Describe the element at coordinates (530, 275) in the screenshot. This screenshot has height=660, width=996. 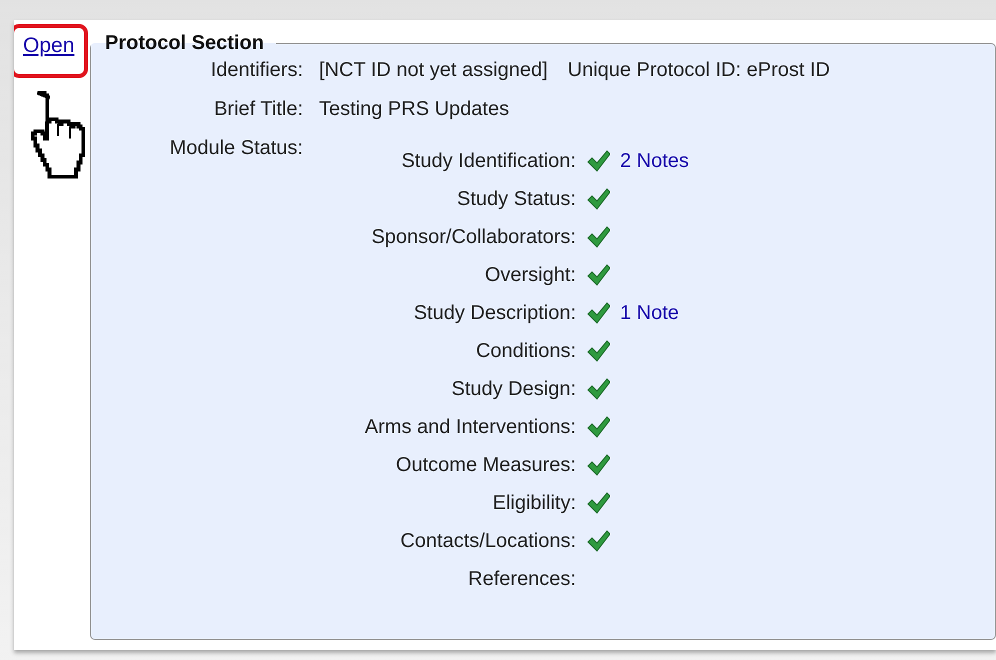
I see `module-label: Oversight:` at that location.